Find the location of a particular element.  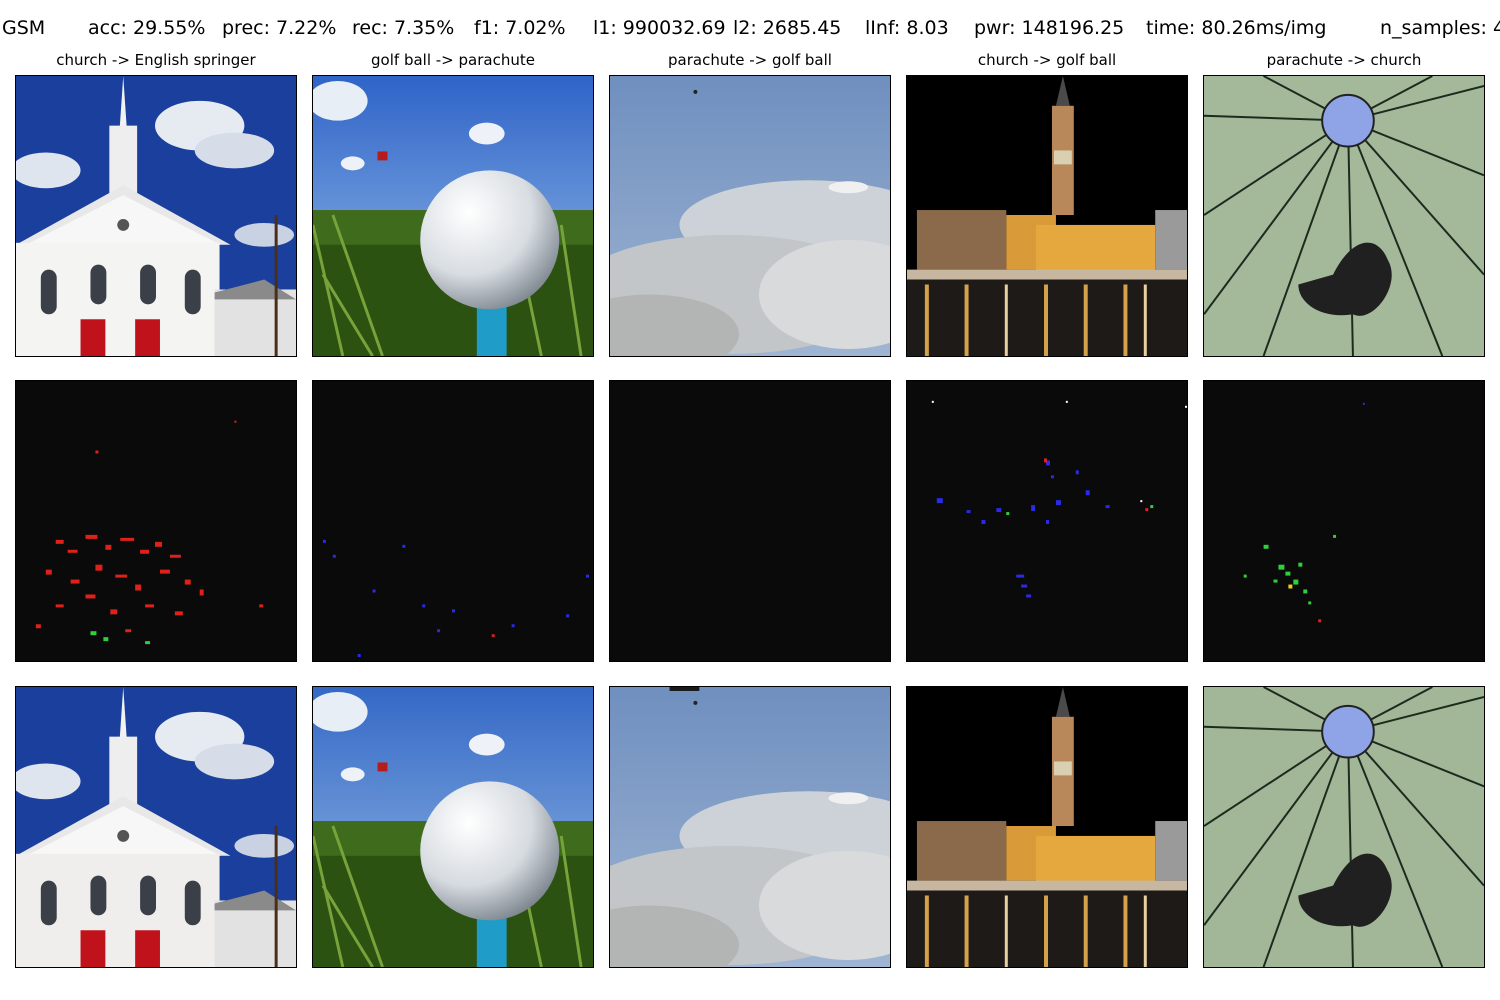

acc-metric: acc: 29.55% is located at coordinates (147, 28).